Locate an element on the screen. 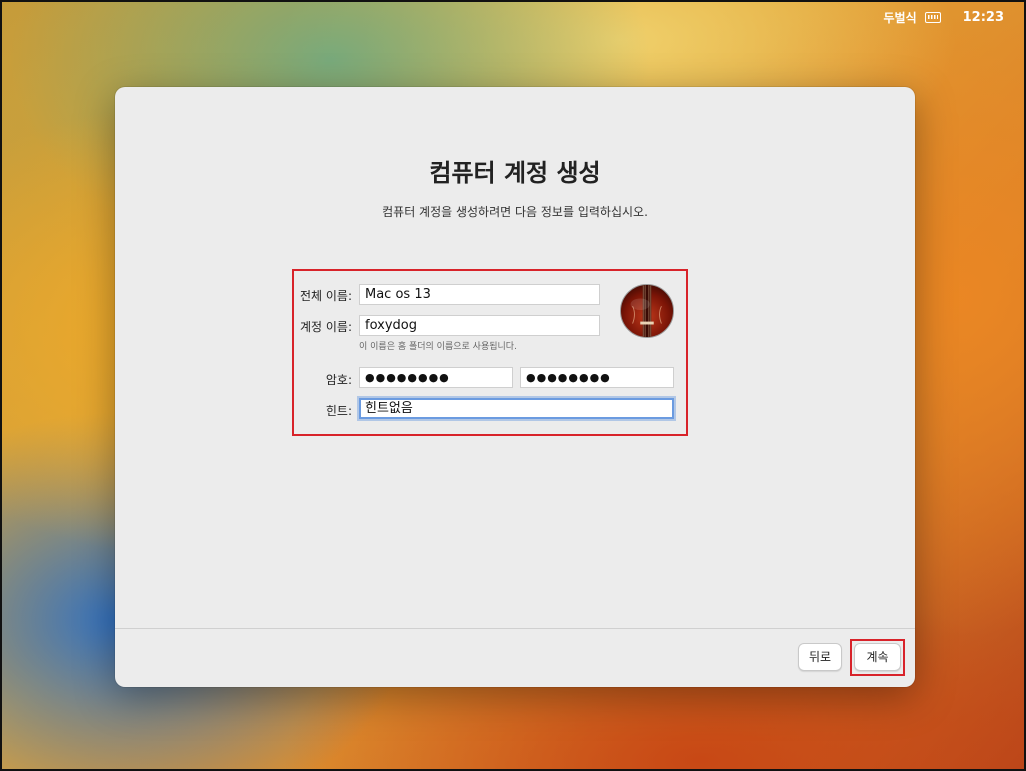  account-name-note: 이 이름은 홈 폴더의 이름으로 사용됩니다. is located at coordinates (438, 347).